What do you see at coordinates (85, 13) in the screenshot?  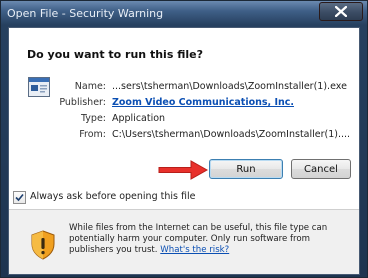 I see `window-title: Open File - Security Warning` at bounding box center [85, 13].